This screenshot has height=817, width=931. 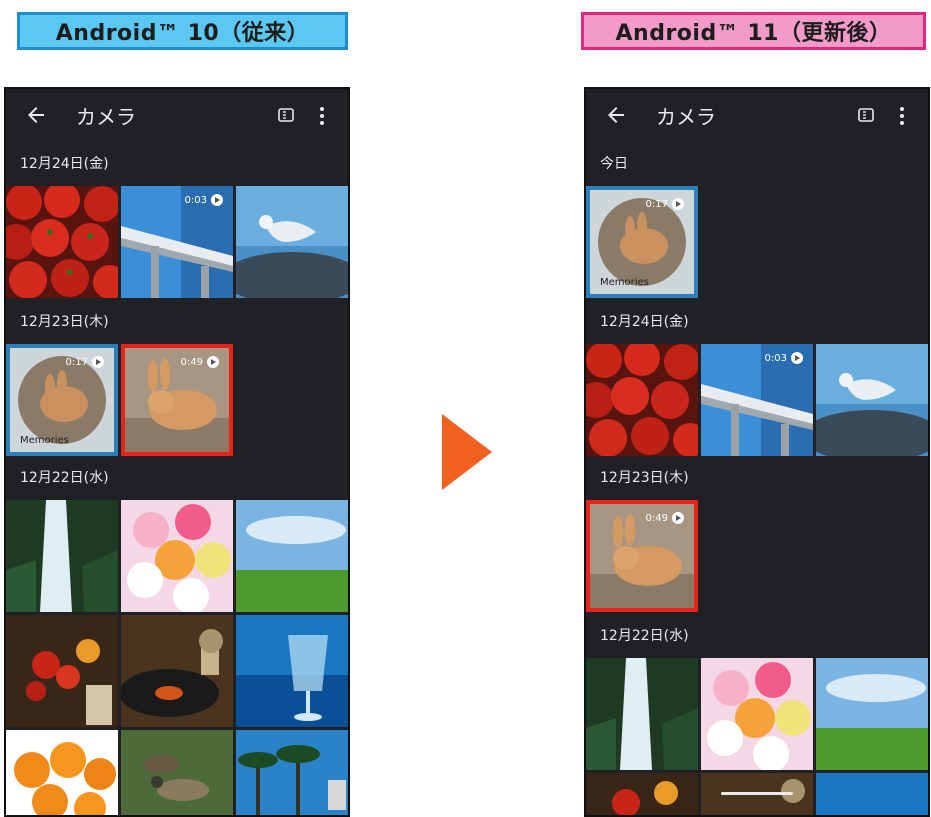 I want to click on android10-badge: Android™ 10（従来）, so click(x=182, y=31).